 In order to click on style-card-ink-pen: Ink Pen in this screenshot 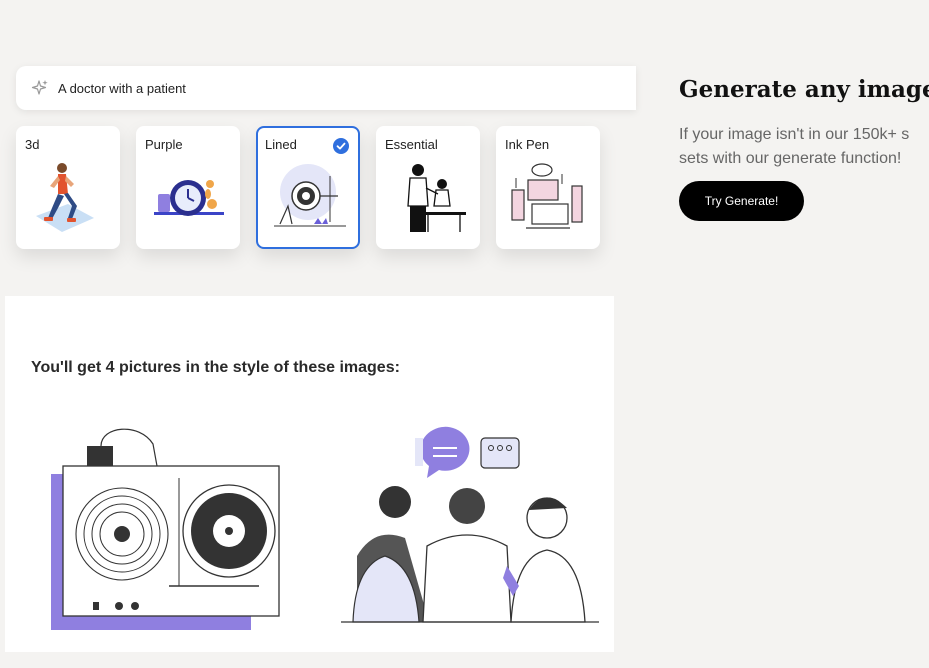, I will do `click(548, 187)`.